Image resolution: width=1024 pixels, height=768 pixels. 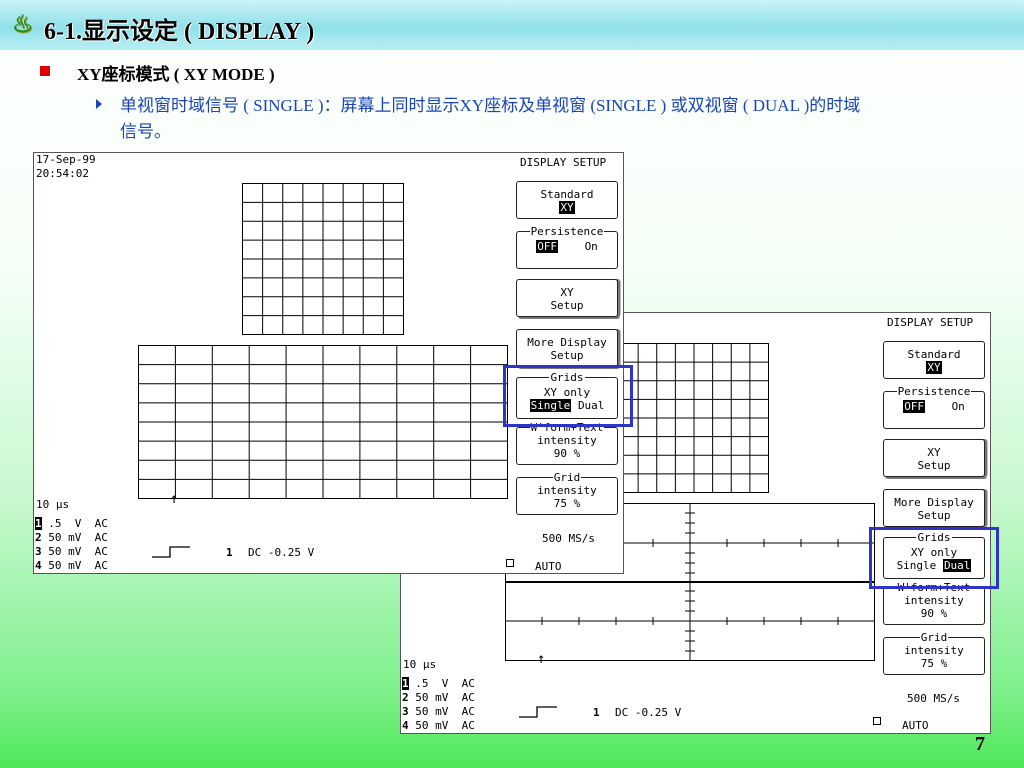 What do you see at coordinates (958, 406) in the screenshot?
I see `persistence-on: On` at bounding box center [958, 406].